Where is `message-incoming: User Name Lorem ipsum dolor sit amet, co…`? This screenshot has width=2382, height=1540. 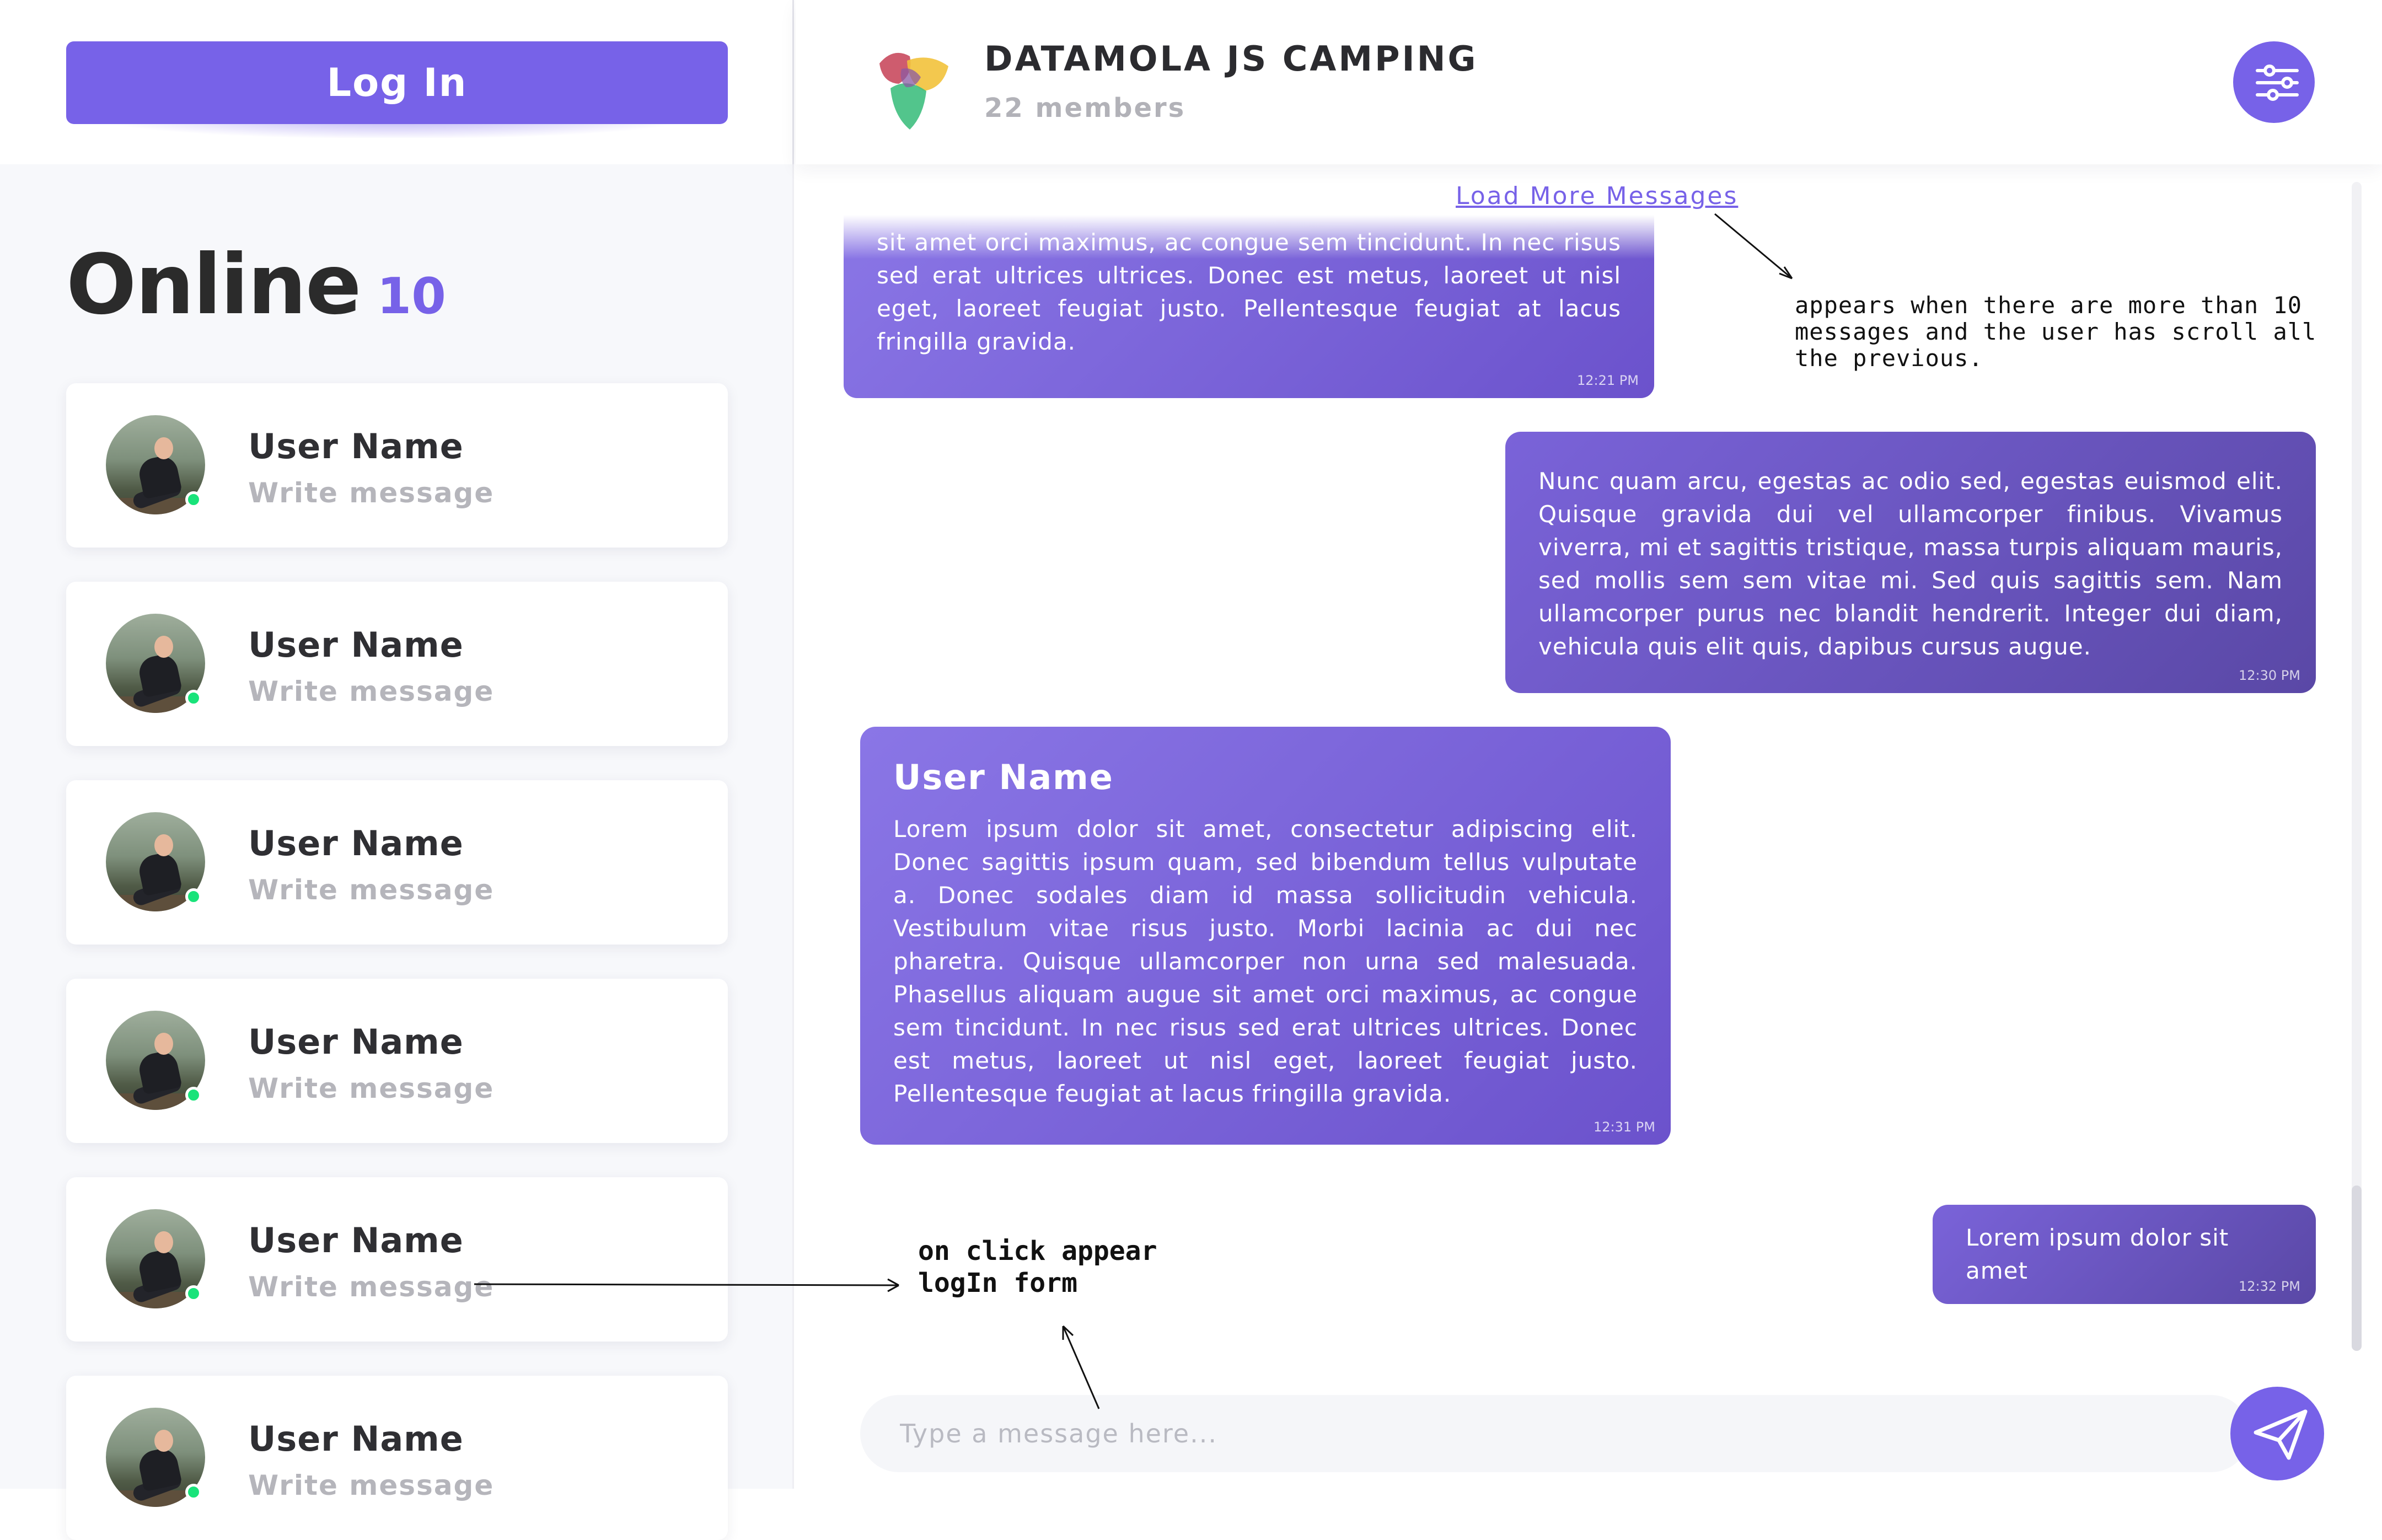 message-incoming: User Name Lorem ipsum dolor sit amet, co… is located at coordinates (1266, 936).